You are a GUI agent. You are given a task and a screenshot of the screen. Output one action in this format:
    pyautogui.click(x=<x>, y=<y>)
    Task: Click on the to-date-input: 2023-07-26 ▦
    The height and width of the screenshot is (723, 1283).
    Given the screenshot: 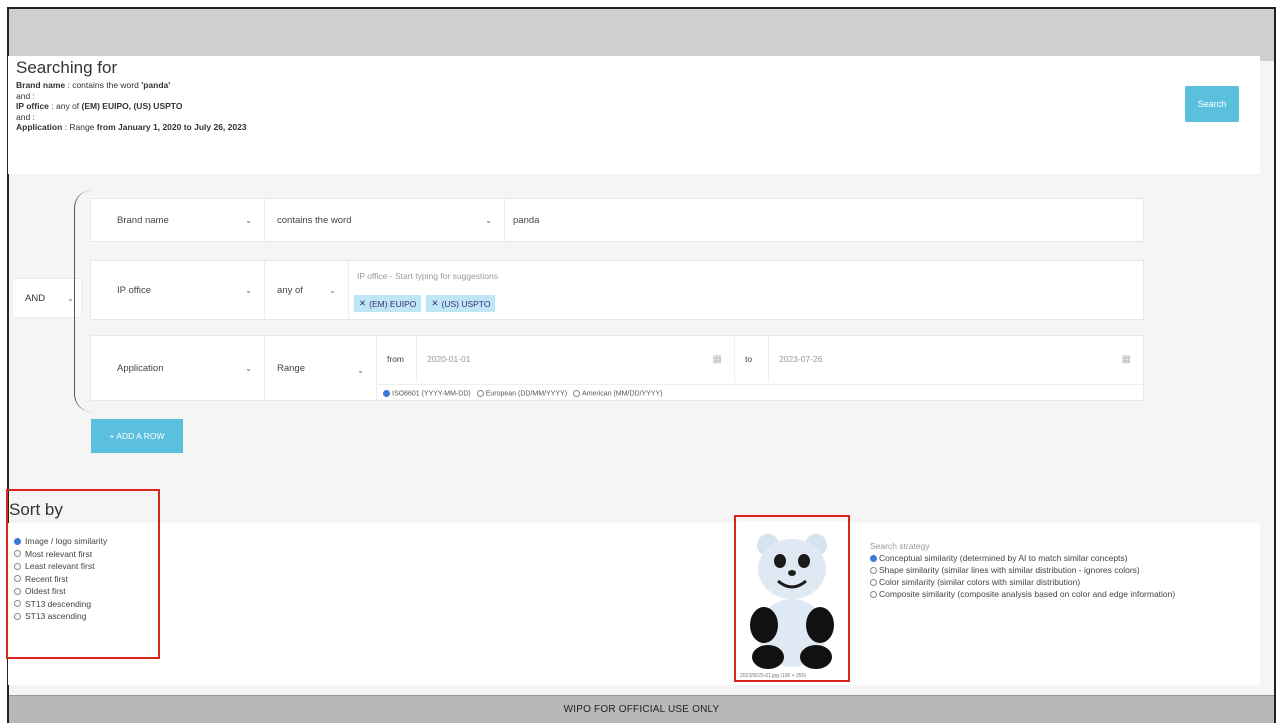 What is the action you would take?
    pyautogui.click(x=957, y=359)
    